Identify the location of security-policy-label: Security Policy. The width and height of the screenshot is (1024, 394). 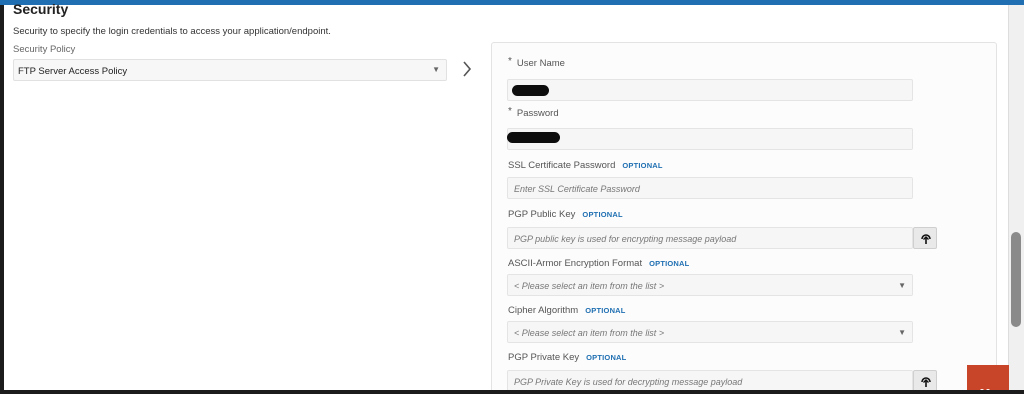
(44, 49).